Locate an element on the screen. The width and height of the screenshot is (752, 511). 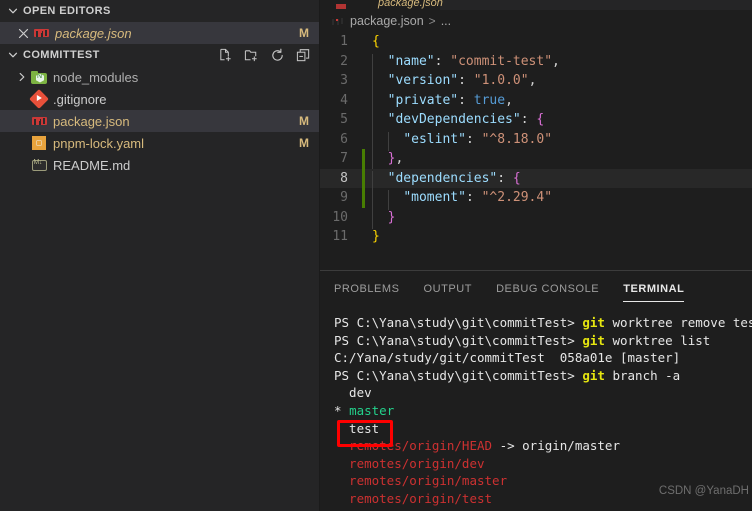
code-line: 11} is located at coordinates (536, 237).